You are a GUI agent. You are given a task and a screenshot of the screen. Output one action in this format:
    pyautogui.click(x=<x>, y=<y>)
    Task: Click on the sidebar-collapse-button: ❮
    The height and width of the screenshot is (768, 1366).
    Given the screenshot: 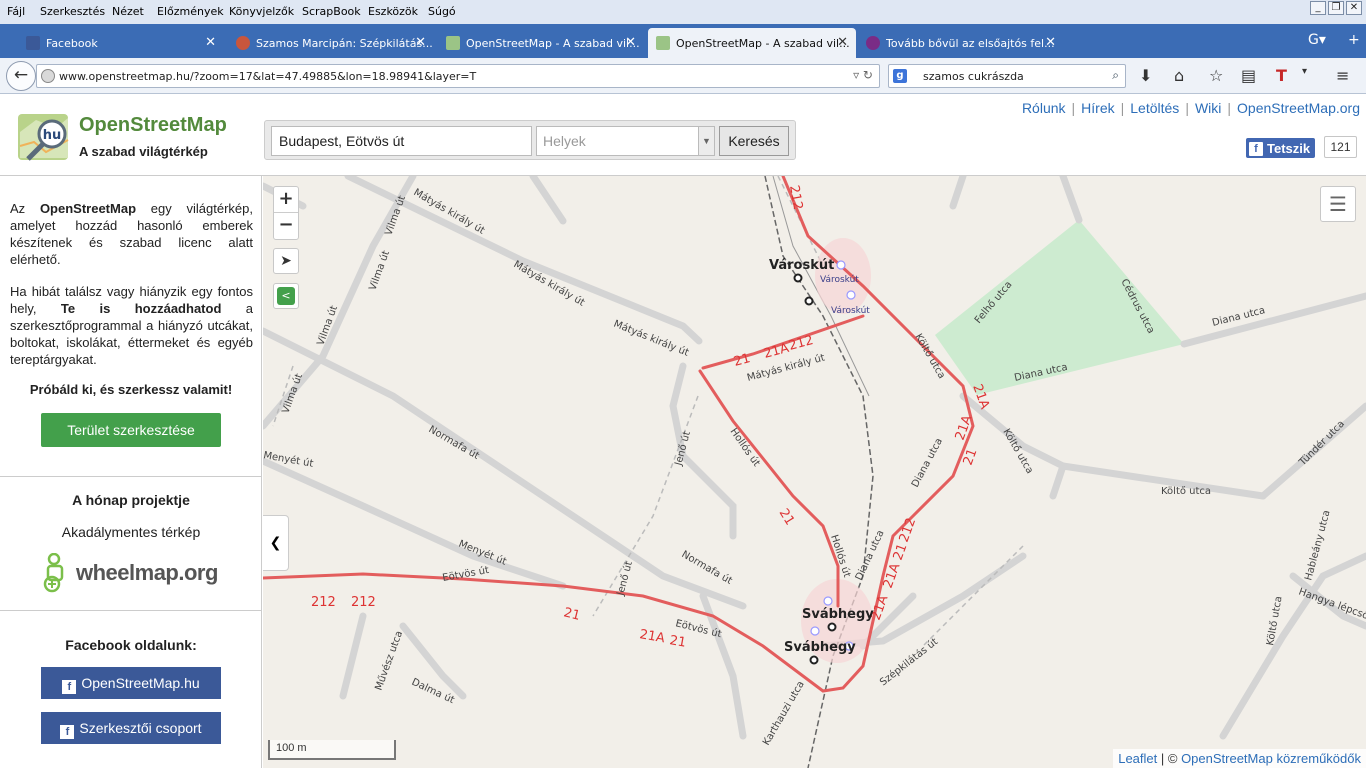 What is the action you would take?
    pyautogui.click(x=276, y=543)
    